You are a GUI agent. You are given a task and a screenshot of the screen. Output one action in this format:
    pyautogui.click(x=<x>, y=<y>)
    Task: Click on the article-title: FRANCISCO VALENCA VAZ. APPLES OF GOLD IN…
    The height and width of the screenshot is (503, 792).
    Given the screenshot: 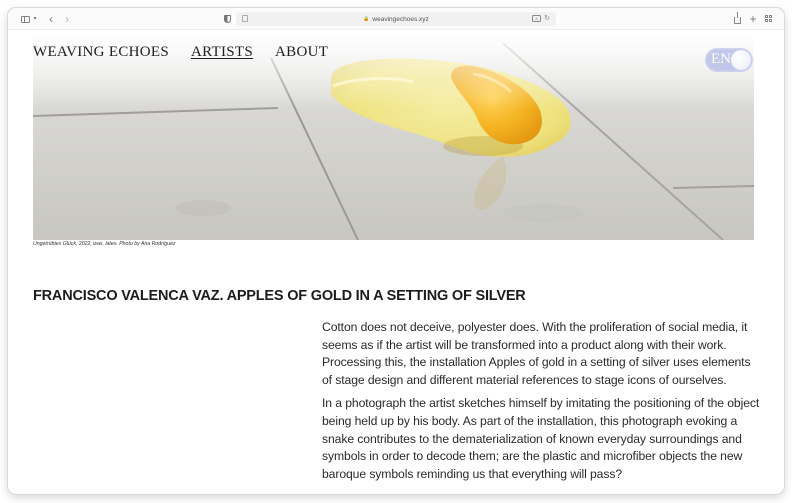 What is the action you would take?
    pyautogui.click(x=279, y=296)
    